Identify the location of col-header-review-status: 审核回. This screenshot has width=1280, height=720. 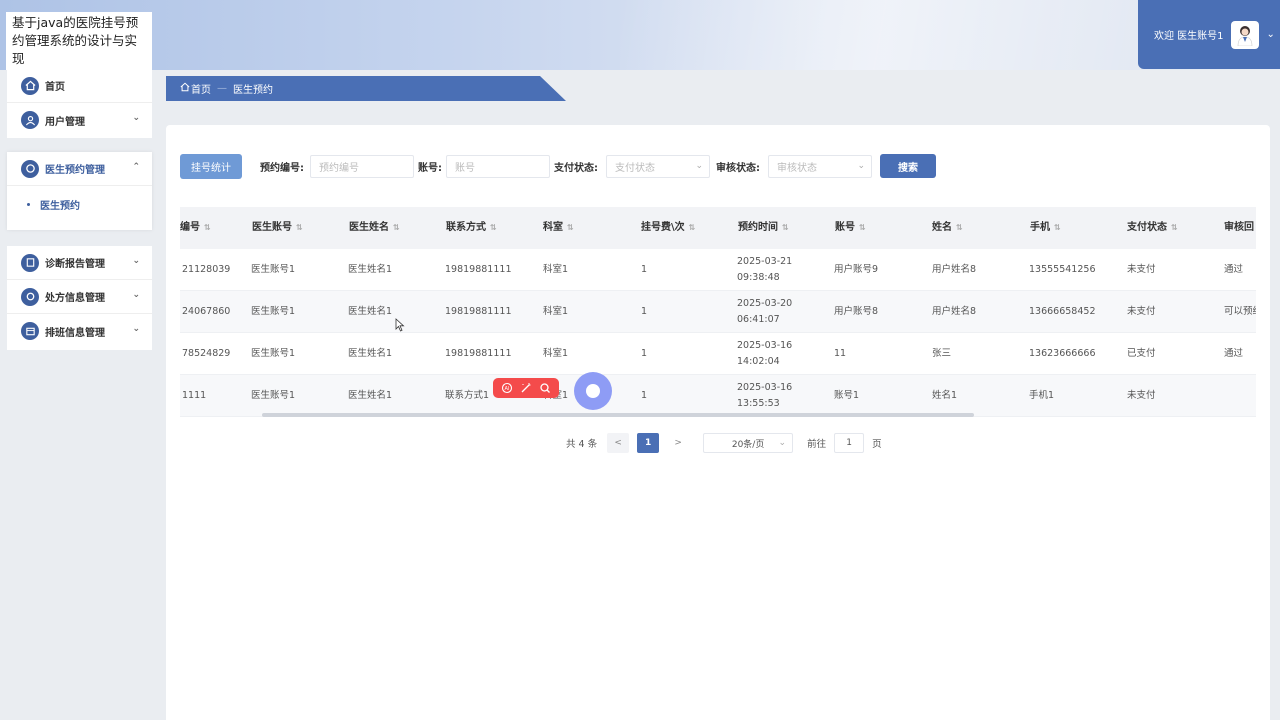
(1239, 228).